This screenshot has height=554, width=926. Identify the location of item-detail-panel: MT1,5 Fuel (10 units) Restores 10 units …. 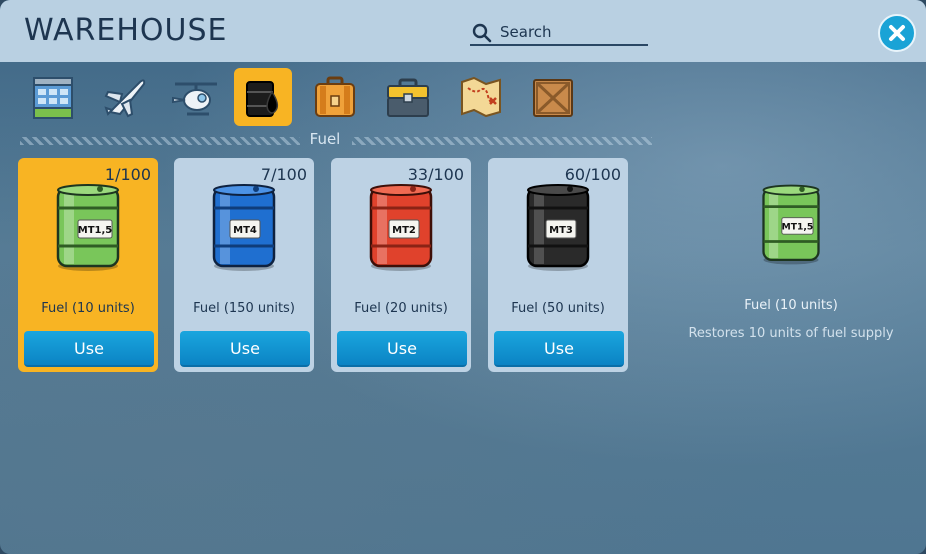
(791, 270).